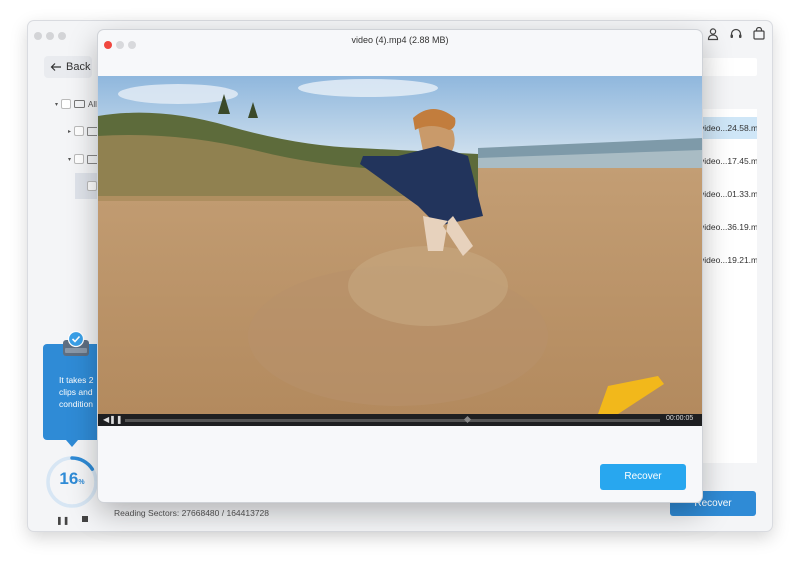 This screenshot has height=565, width=800. Describe the element at coordinates (38, 36) in the screenshot. I see `close-window-button` at that location.